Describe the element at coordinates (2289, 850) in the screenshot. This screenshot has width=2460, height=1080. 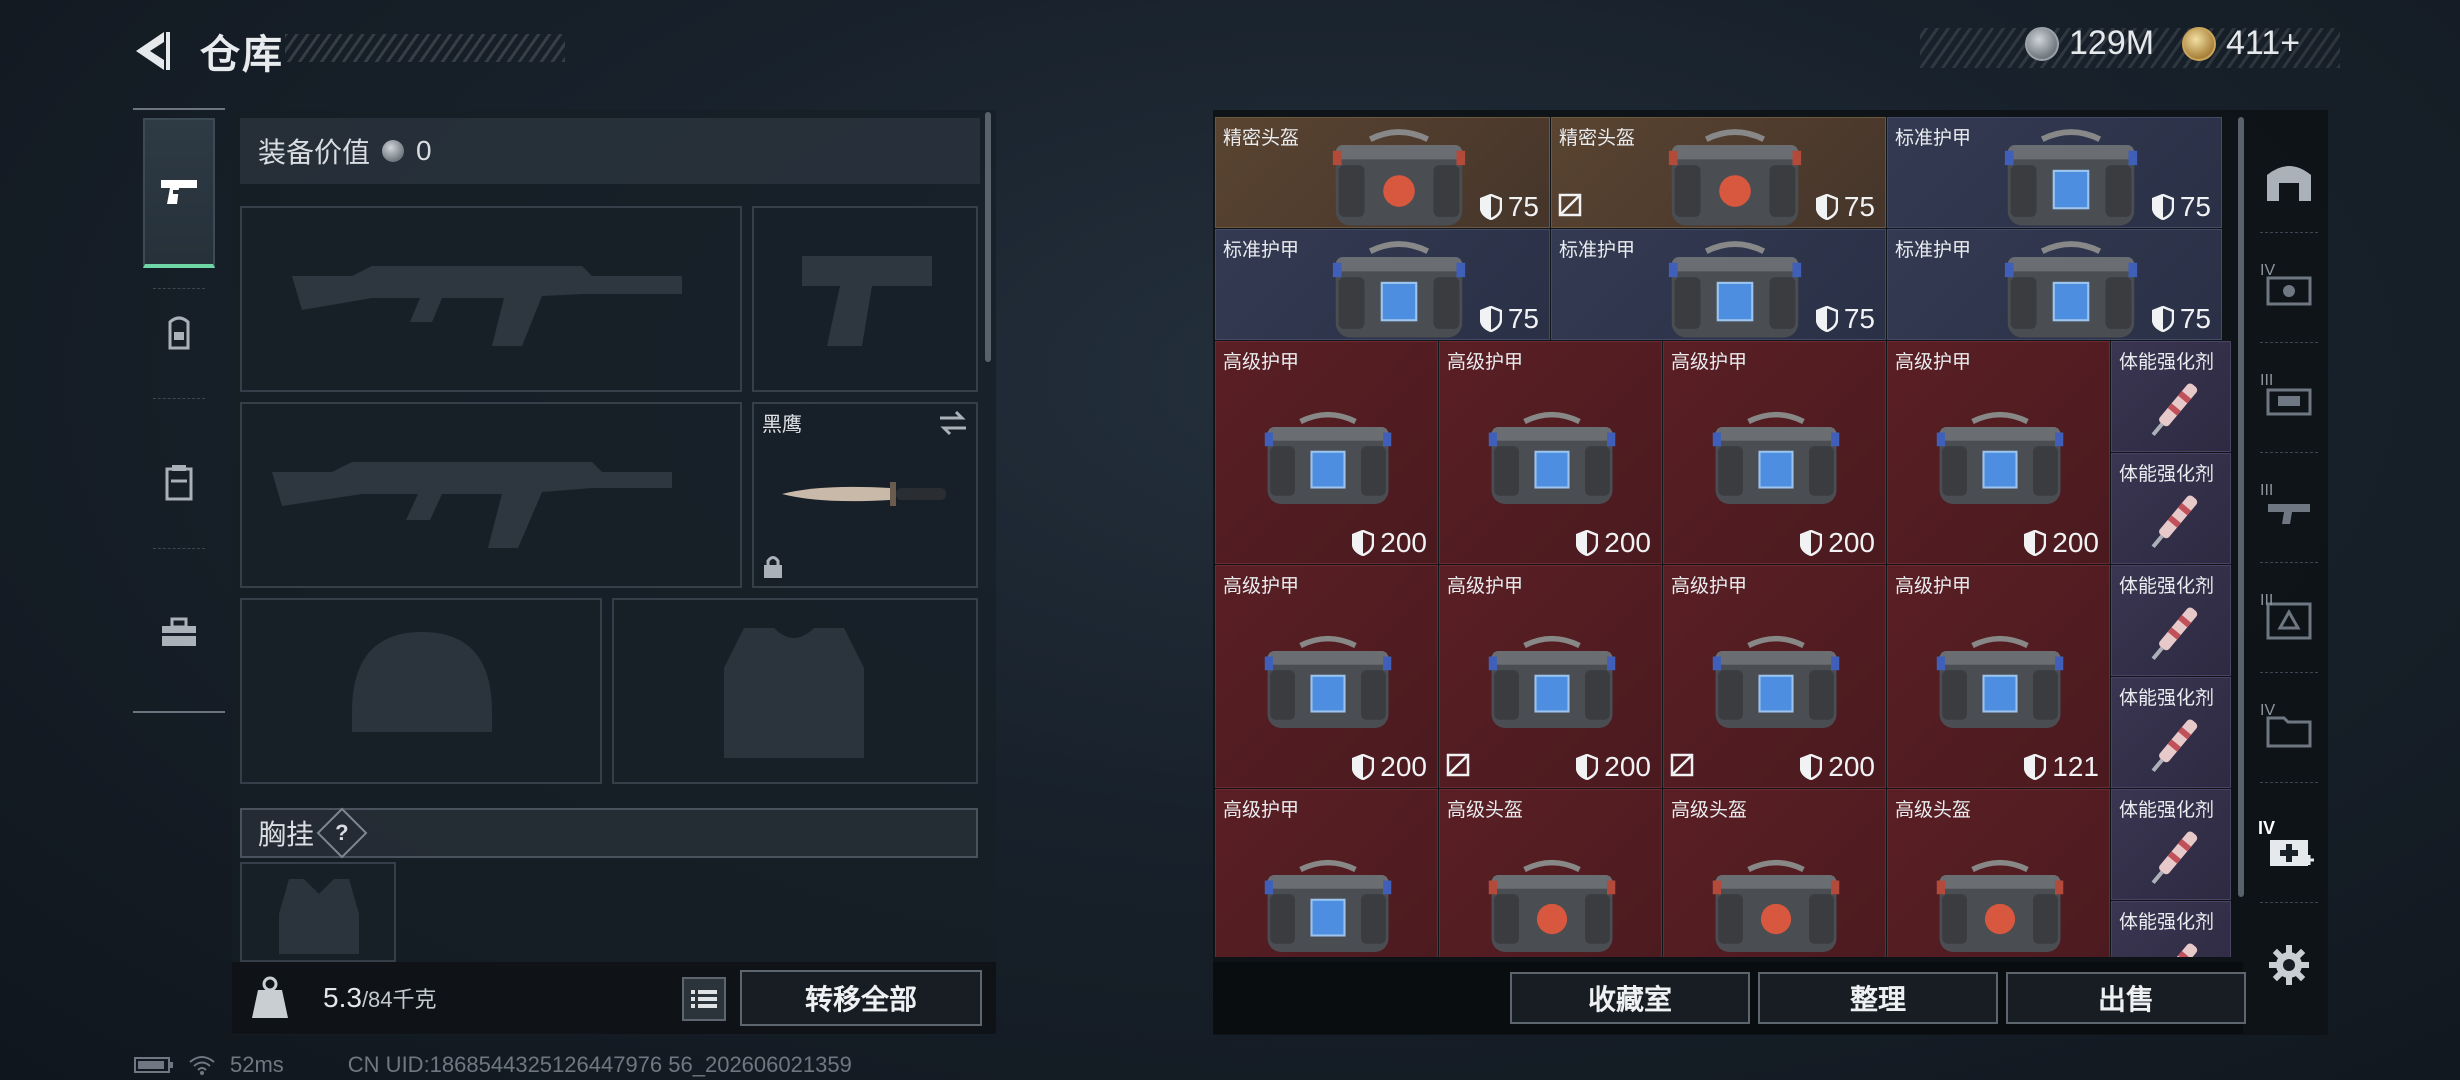
I see `category-tab-medical: IV` at that location.